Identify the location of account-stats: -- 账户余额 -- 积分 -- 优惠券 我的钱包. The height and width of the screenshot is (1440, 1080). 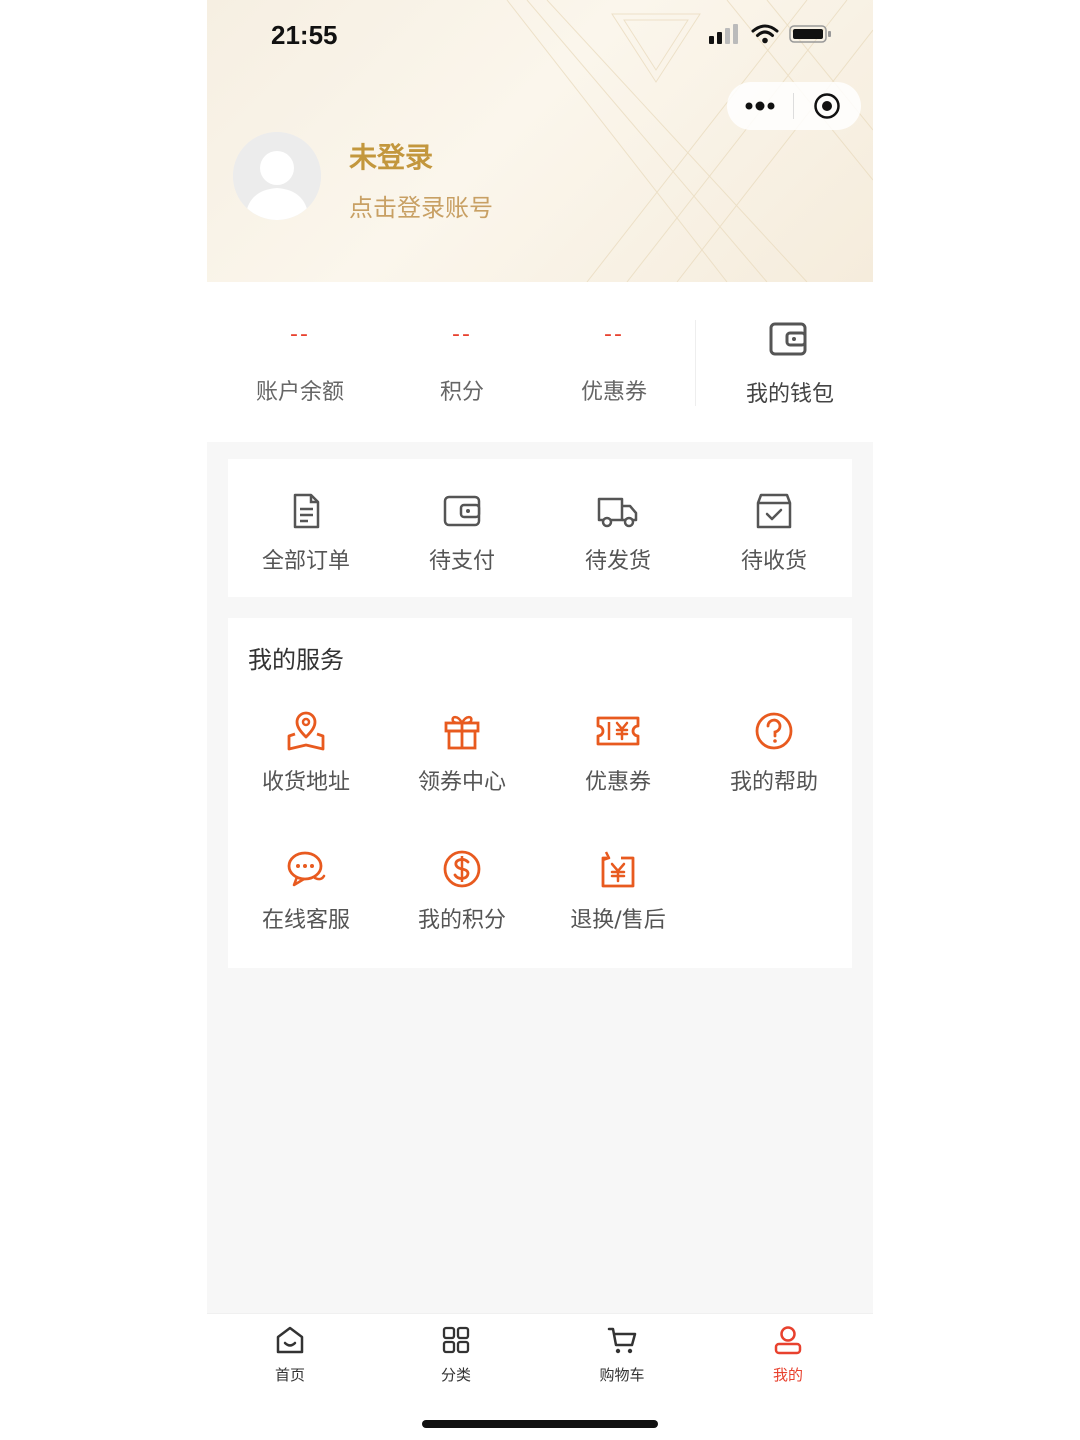
(540, 362).